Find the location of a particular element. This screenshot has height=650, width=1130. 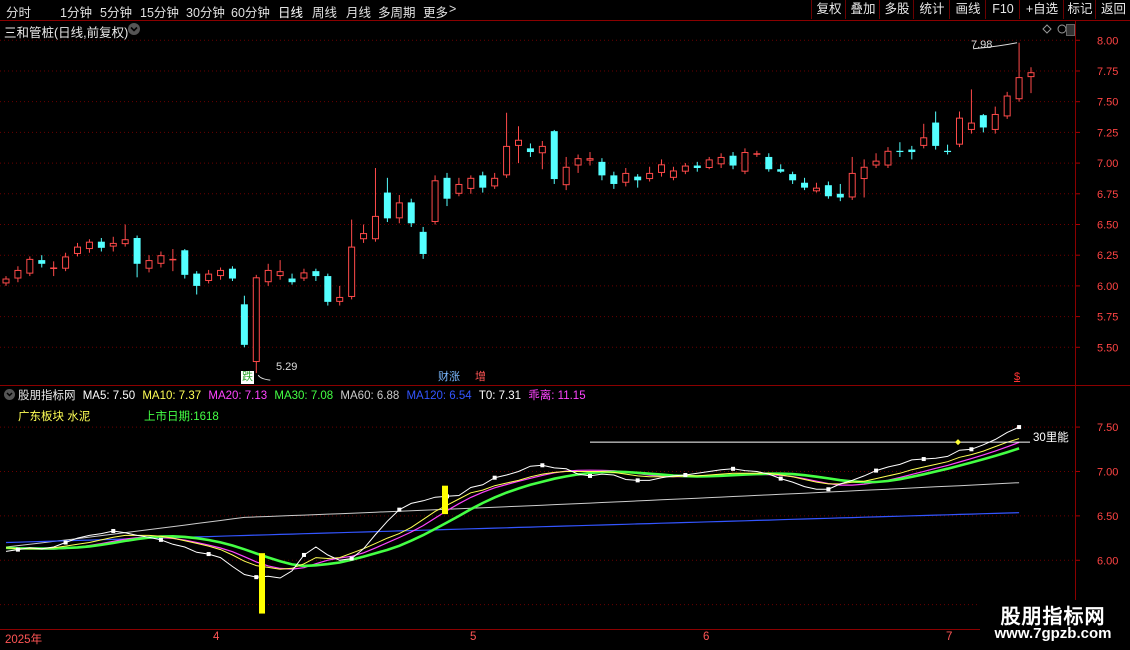

watermark-url: www.7gpzb.com is located at coordinates (1053, 633).